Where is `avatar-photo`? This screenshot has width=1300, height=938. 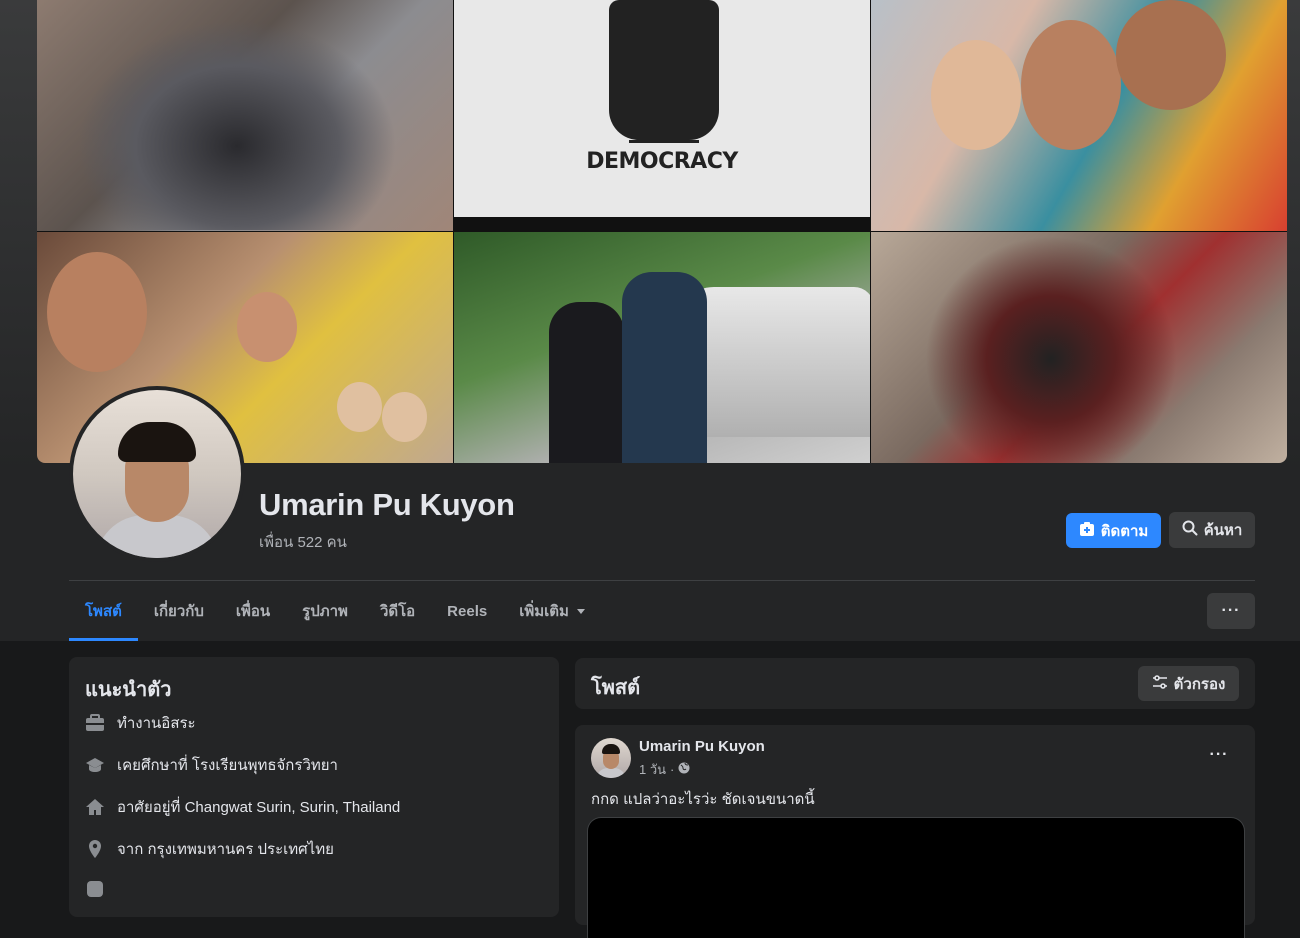 avatar-photo is located at coordinates (157, 474).